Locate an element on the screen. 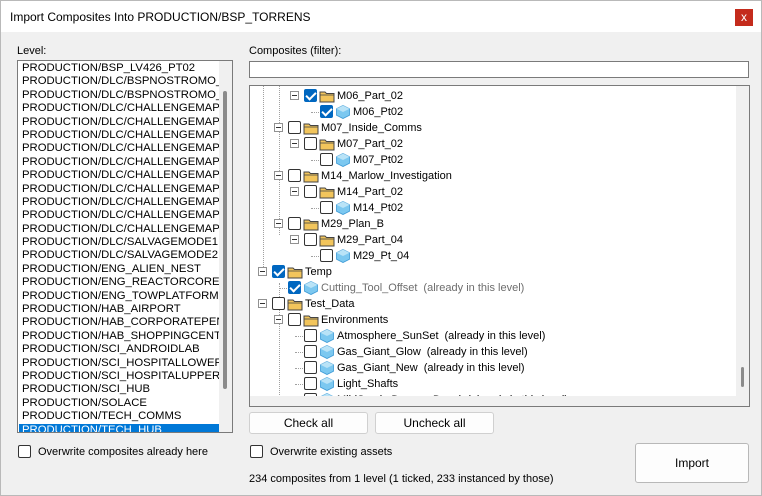 The image size is (762, 496). level-list-item: PRODUCTION/DLC/CHALLENGEMAP7 is located at coordinates (119, 215).